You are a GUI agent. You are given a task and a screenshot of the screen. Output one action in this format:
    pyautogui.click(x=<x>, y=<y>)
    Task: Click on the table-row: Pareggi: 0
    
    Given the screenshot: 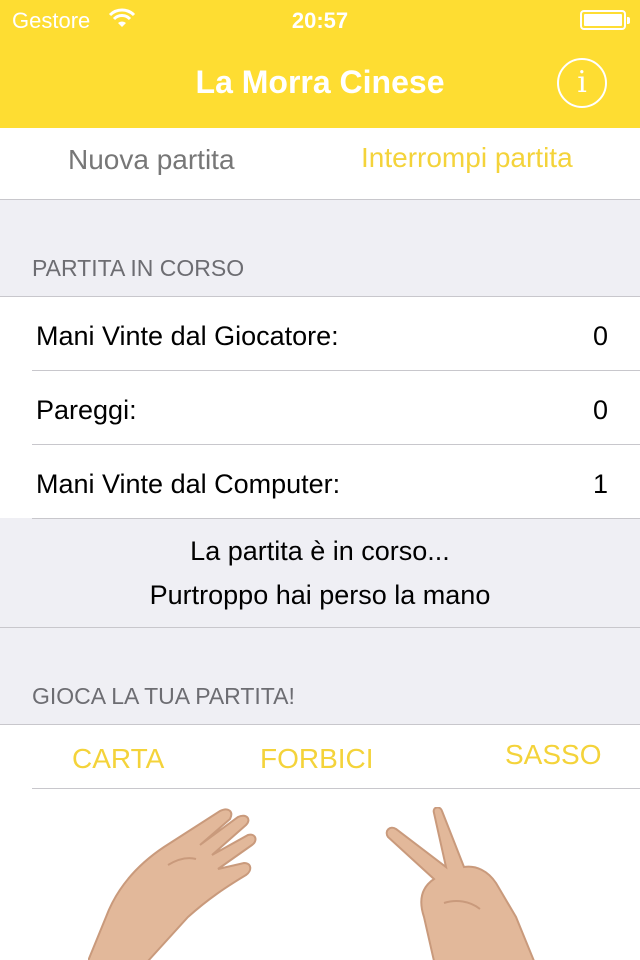 What is the action you would take?
    pyautogui.click(x=336, y=408)
    